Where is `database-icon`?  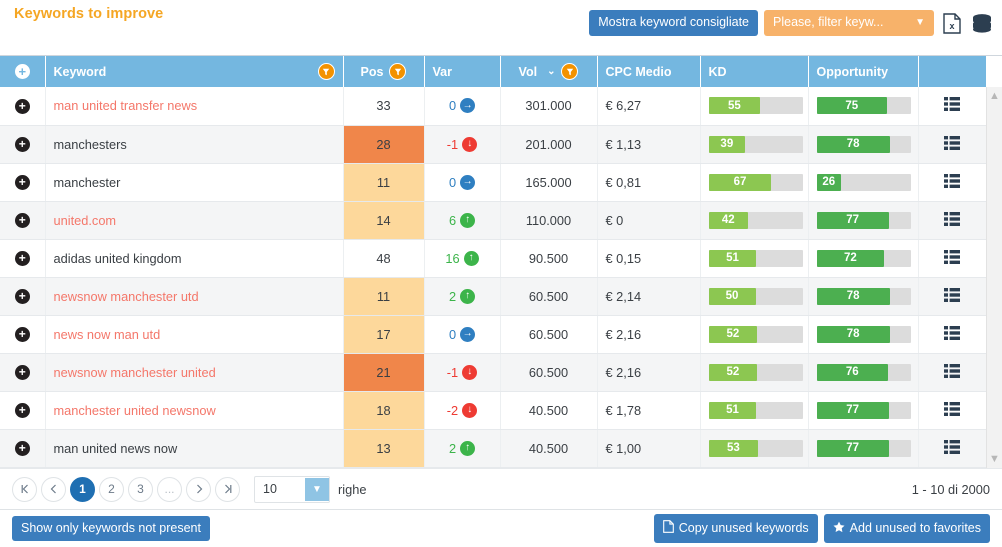 database-icon is located at coordinates (982, 23).